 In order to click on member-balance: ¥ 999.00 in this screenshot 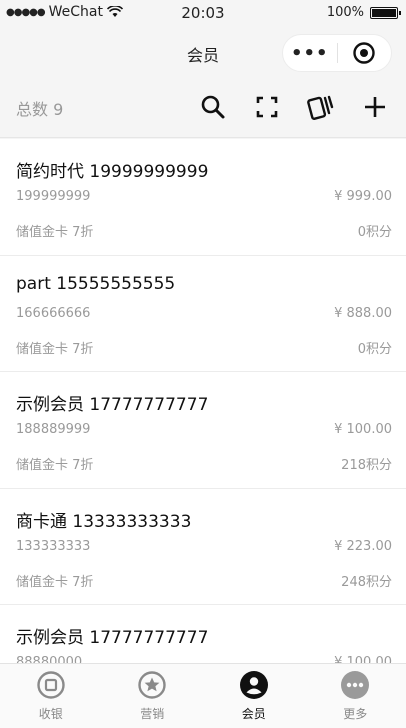, I will do `click(363, 196)`.